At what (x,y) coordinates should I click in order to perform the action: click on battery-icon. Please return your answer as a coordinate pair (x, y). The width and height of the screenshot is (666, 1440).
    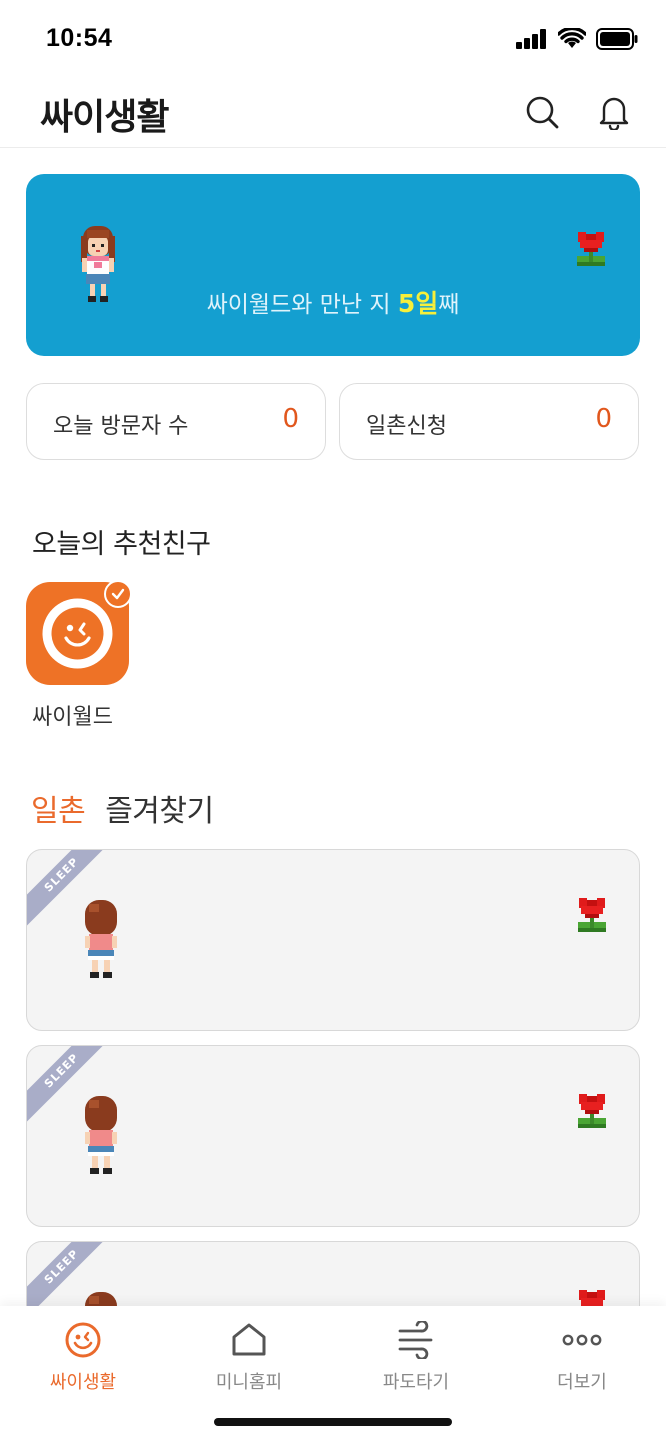
    Looking at the image, I should click on (617, 39).